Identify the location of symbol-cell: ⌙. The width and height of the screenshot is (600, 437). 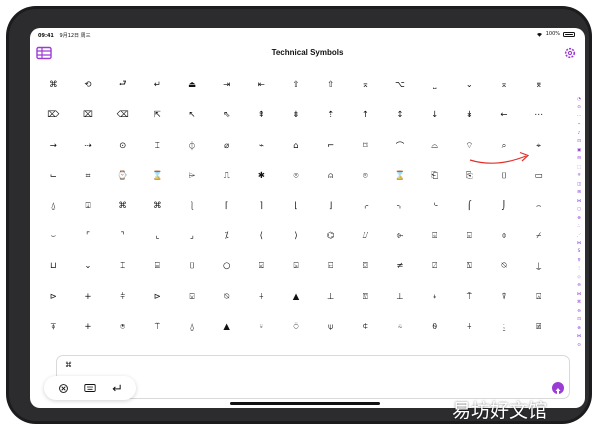
(53, 176).